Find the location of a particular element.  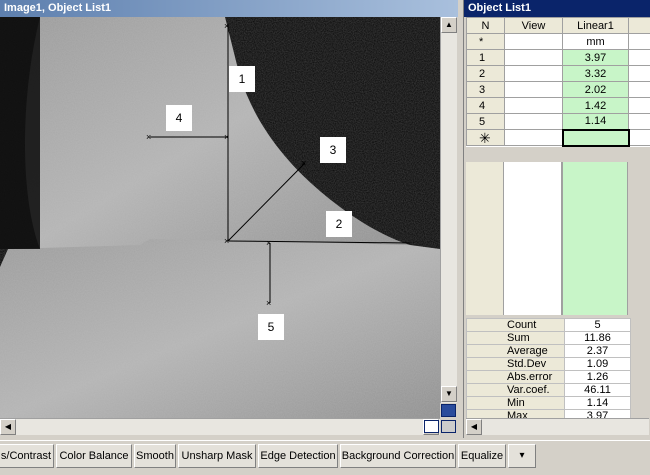

edge-detection-button: Edge Detection is located at coordinates (298, 456).